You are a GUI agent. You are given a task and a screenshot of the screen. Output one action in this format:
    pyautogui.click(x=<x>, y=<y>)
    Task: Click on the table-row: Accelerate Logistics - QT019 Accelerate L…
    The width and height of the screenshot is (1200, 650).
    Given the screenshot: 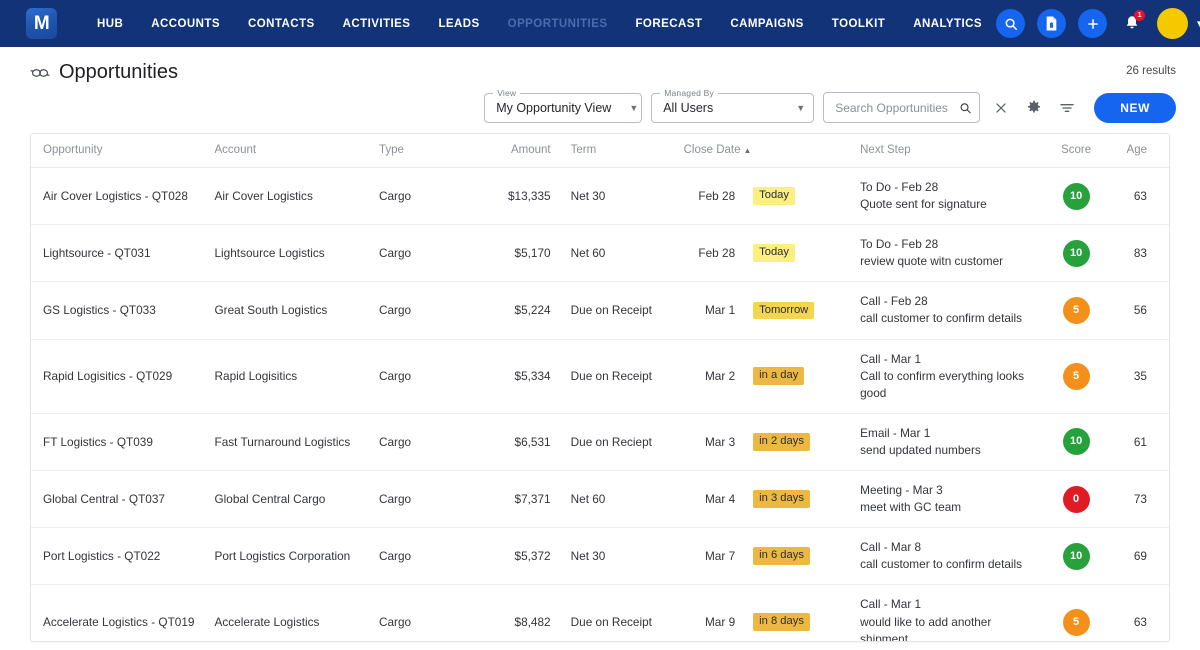 What is the action you would take?
    pyautogui.click(x=600, y=612)
    